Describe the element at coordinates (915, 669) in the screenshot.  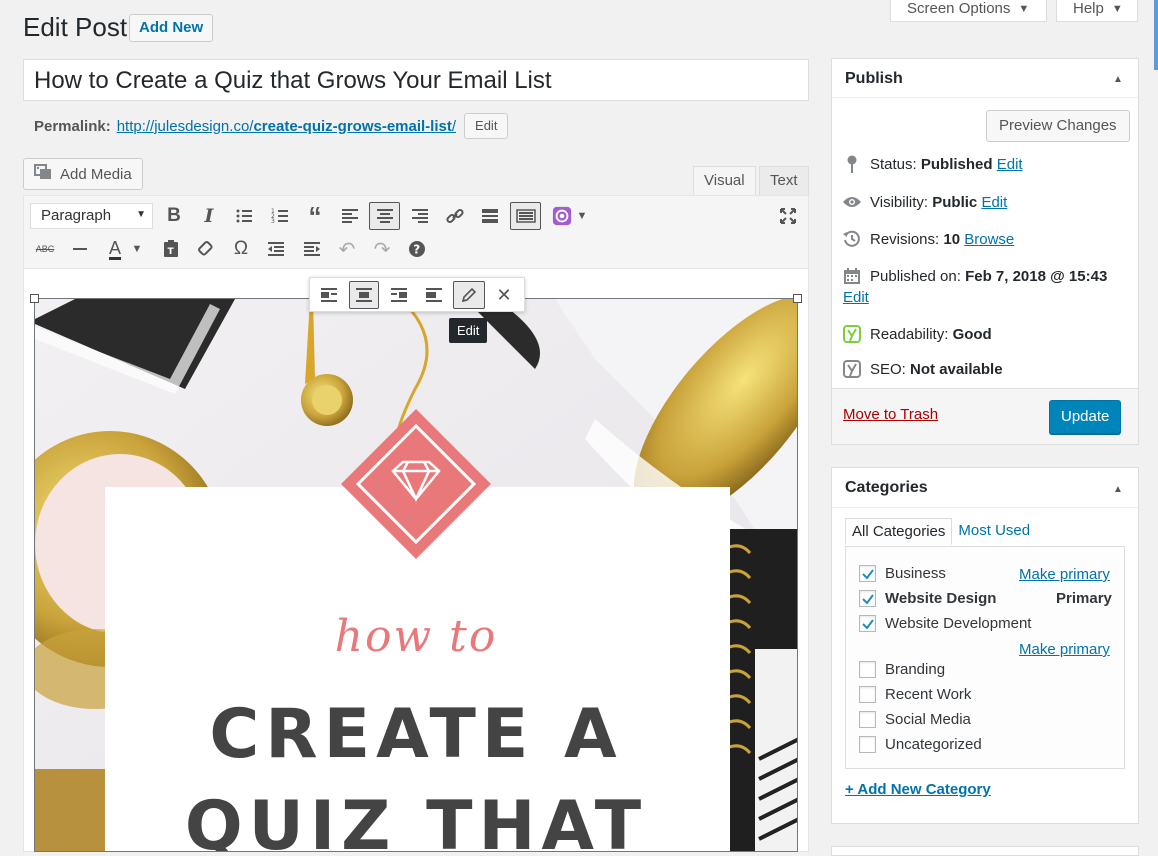
I see `category-label: Branding` at that location.